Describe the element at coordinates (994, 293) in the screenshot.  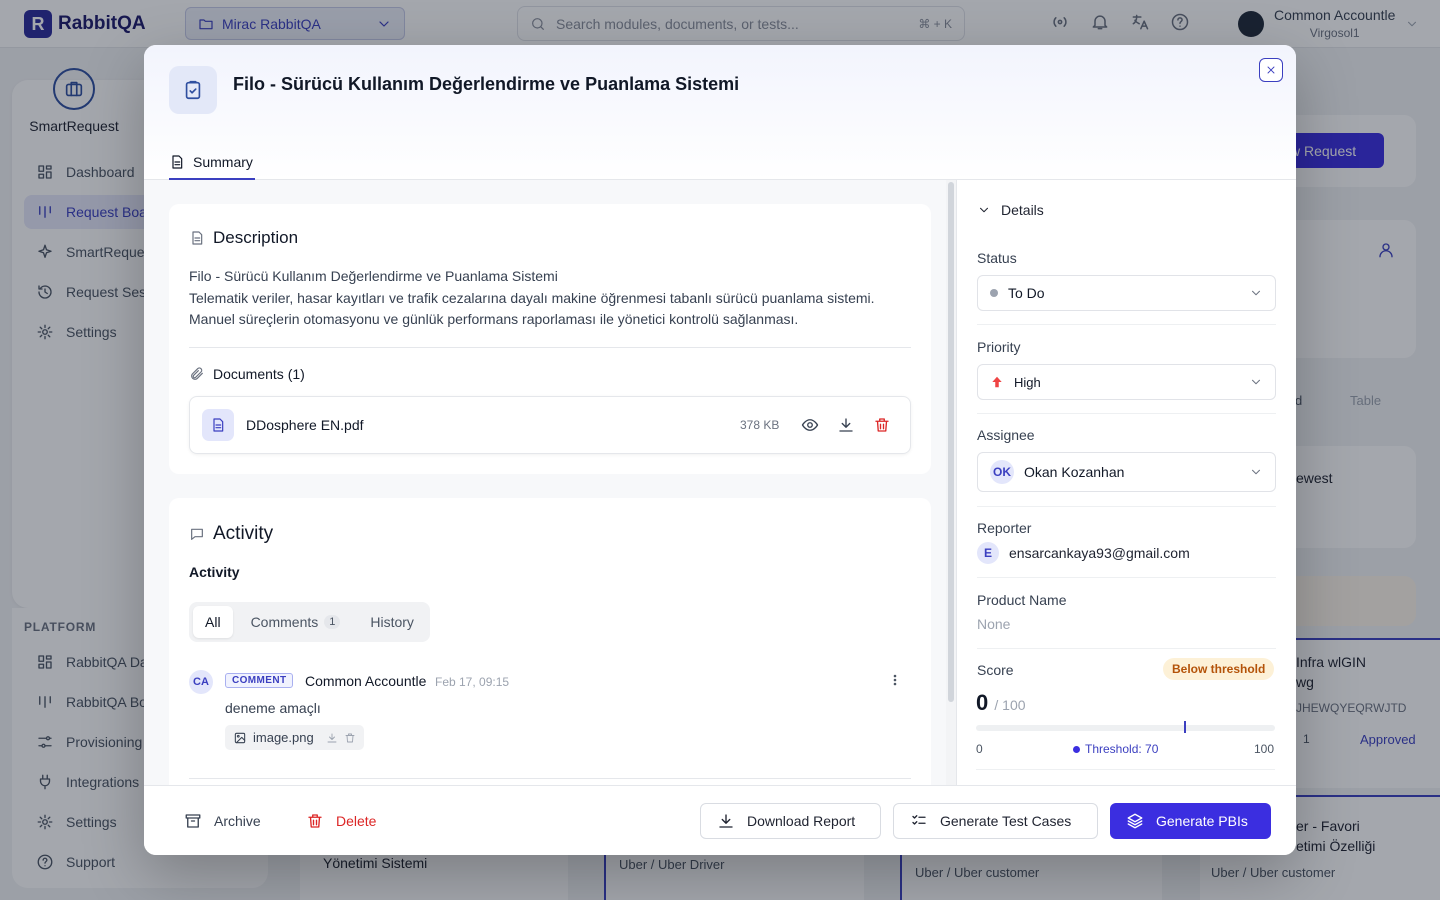
I see `status-dot-icon` at that location.